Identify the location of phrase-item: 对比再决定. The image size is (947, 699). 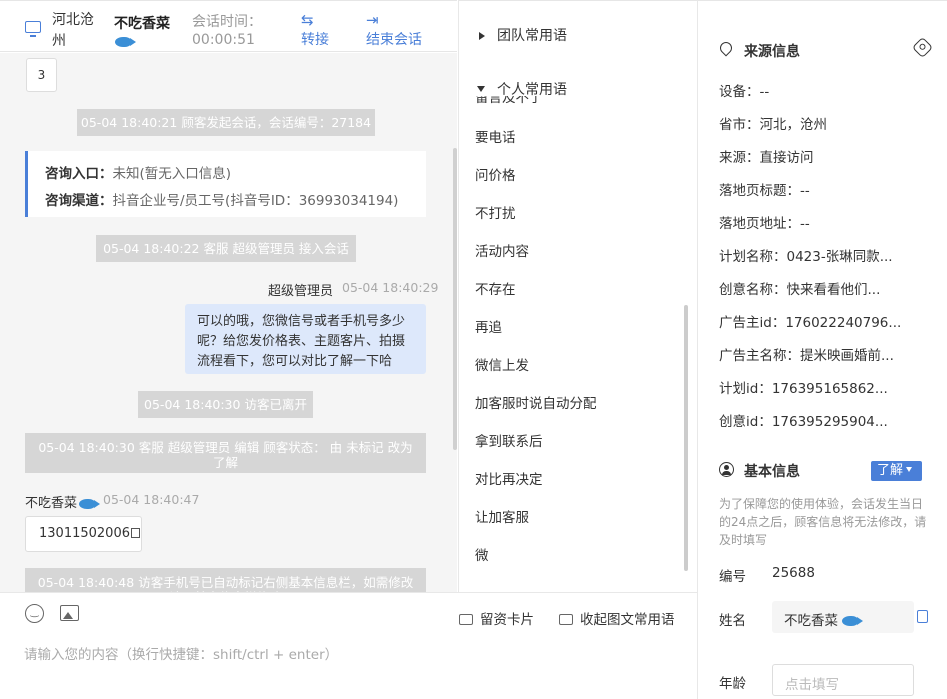
(509, 478).